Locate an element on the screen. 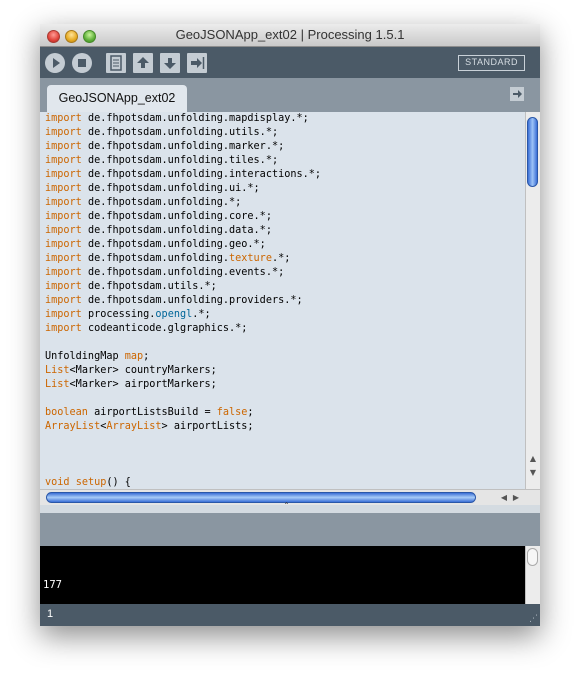  code-token: de.fhpotsdam.utils.*; is located at coordinates (149, 286).